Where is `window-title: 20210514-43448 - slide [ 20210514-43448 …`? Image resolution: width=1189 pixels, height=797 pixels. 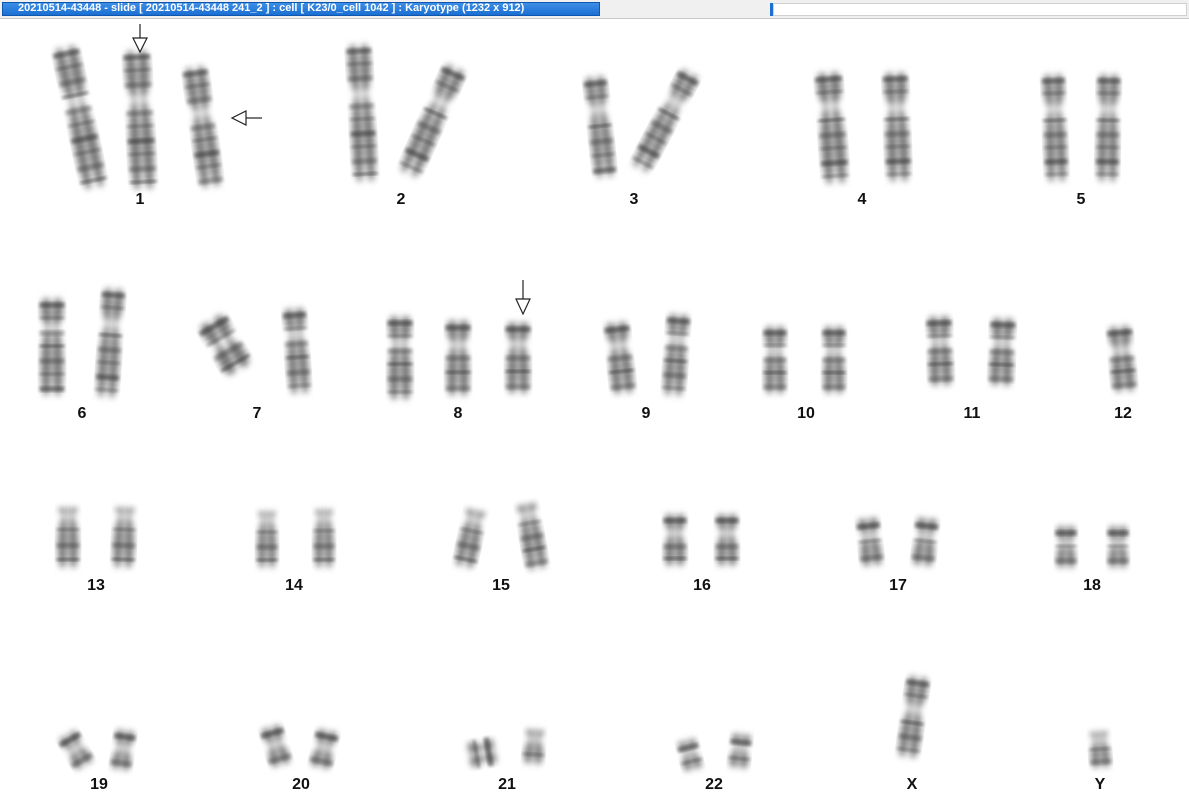 window-title: 20210514-43448 - slide [ 20210514-43448 … is located at coordinates (271, 8).